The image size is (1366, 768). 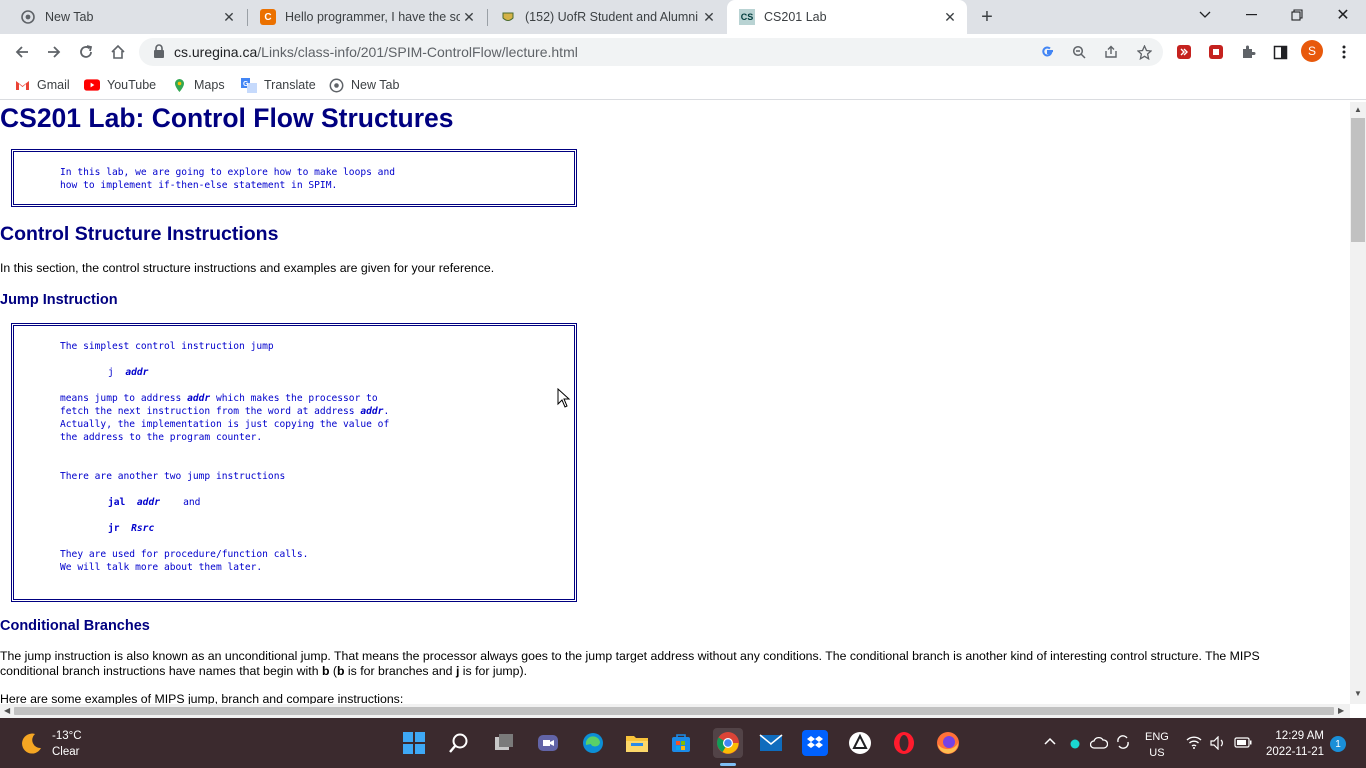 I want to click on globe-icon, so click(x=336, y=85).